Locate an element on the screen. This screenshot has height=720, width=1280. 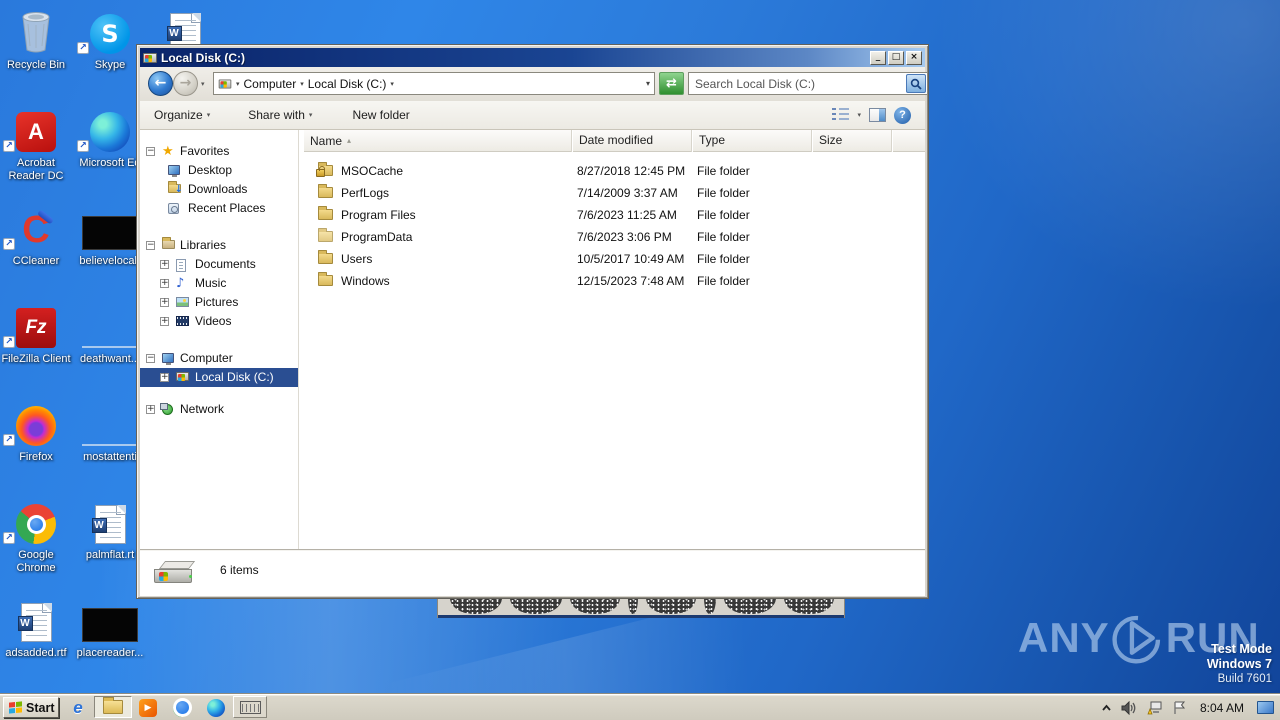
command-bar: Organize ▾ Share with ▾ New folder ▾ ? is located at coordinates (532, 115).